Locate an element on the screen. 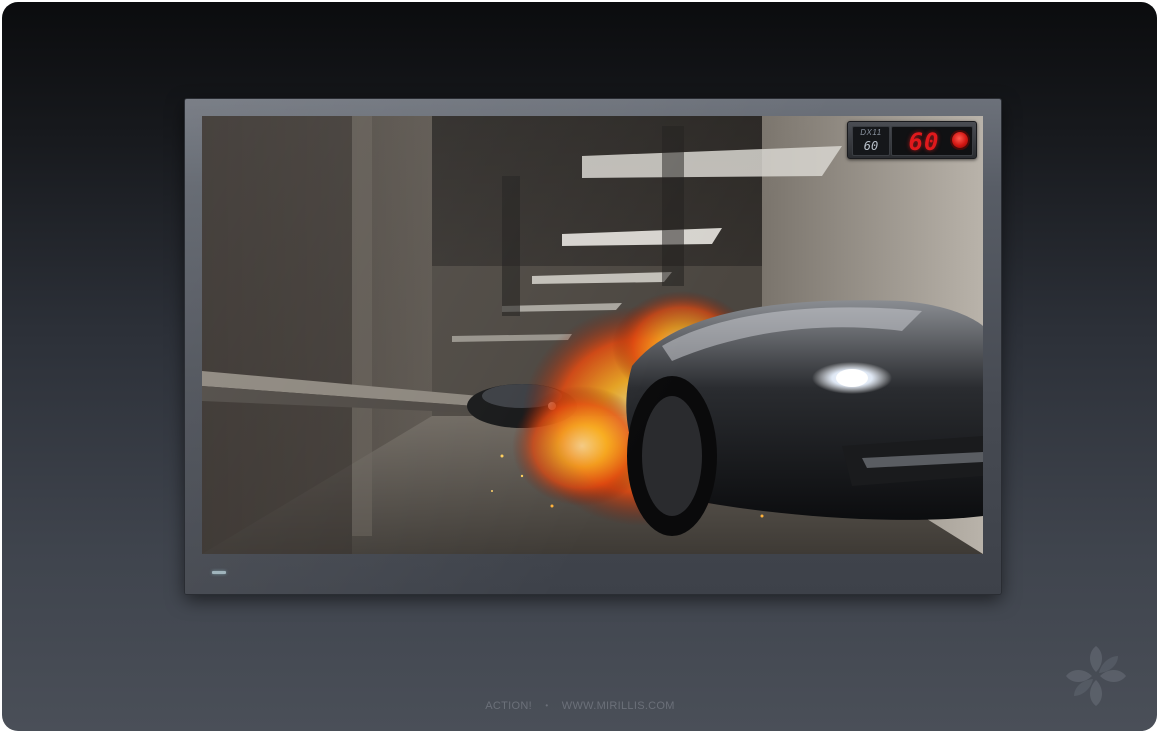 Image resolution: width=1160 pixels, height=733 pixels. api-label: DX11 is located at coordinates (871, 132).